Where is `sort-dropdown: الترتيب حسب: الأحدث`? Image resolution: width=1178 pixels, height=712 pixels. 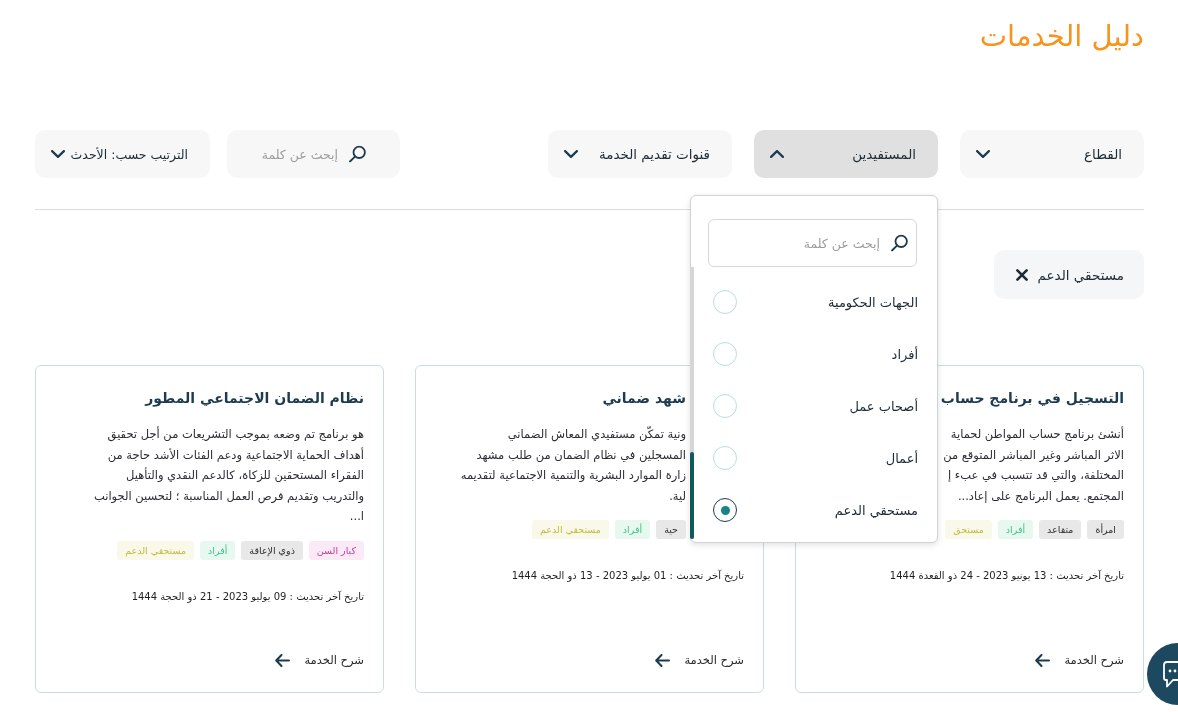 sort-dropdown: الترتيب حسب: الأحدث is located at coordinates (122, 154).